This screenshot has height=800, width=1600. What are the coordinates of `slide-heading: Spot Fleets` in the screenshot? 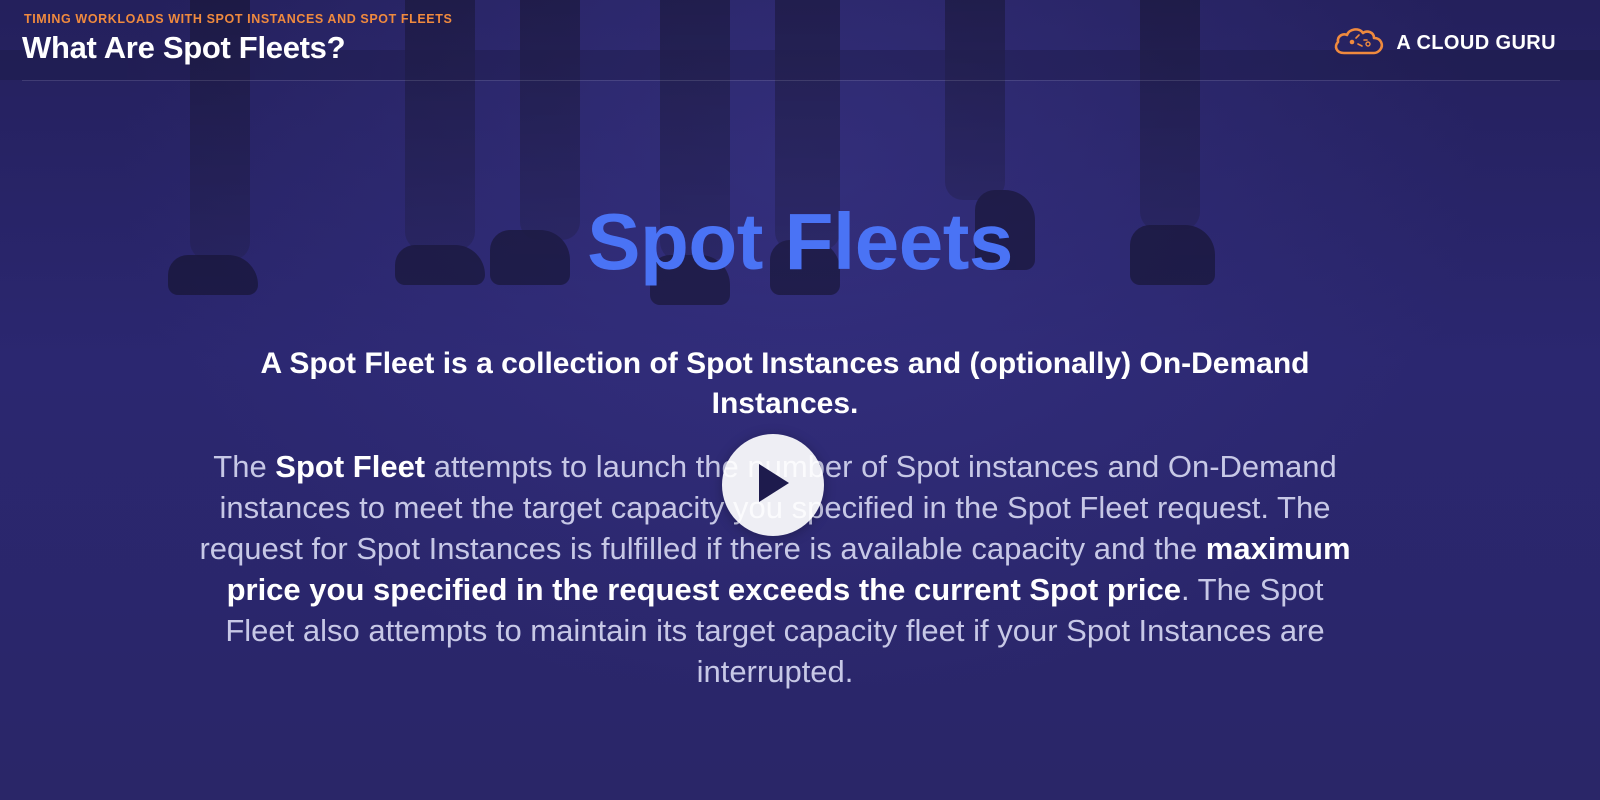 It's located at (800, 241).